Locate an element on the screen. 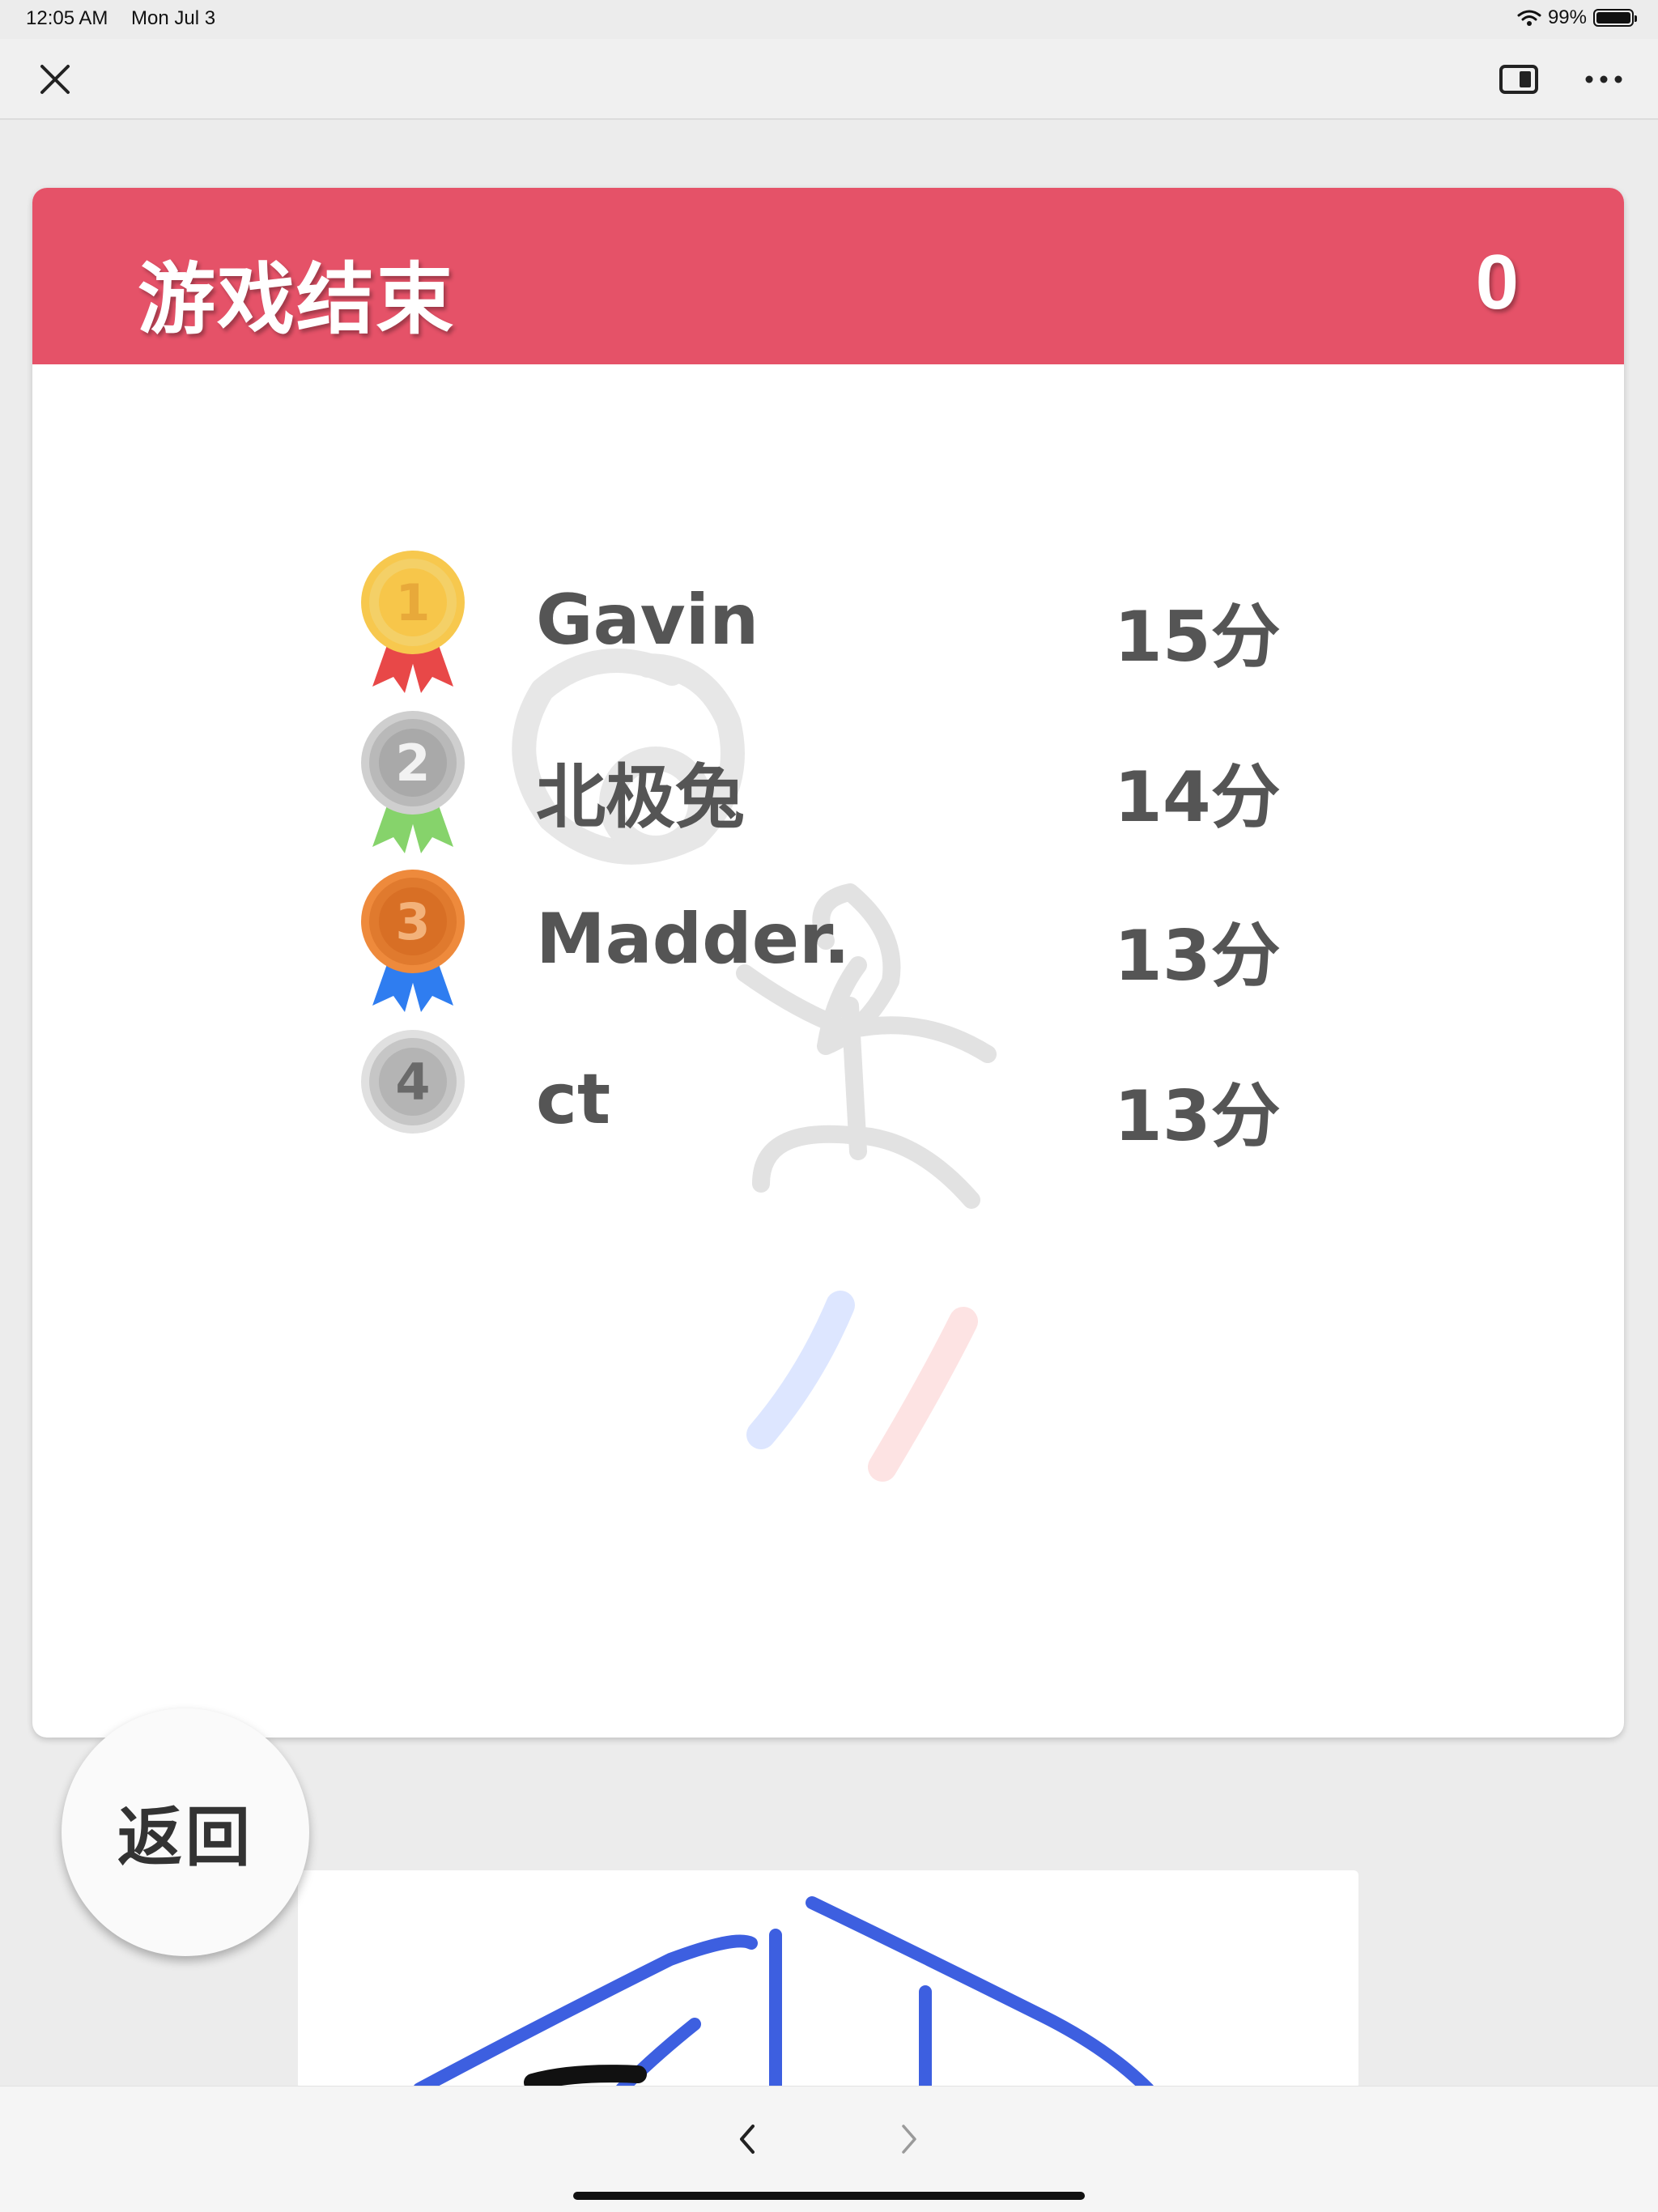 The height and width of the screenshot is (2212, 1658). more-icon is located at coordinates (1603, 79).